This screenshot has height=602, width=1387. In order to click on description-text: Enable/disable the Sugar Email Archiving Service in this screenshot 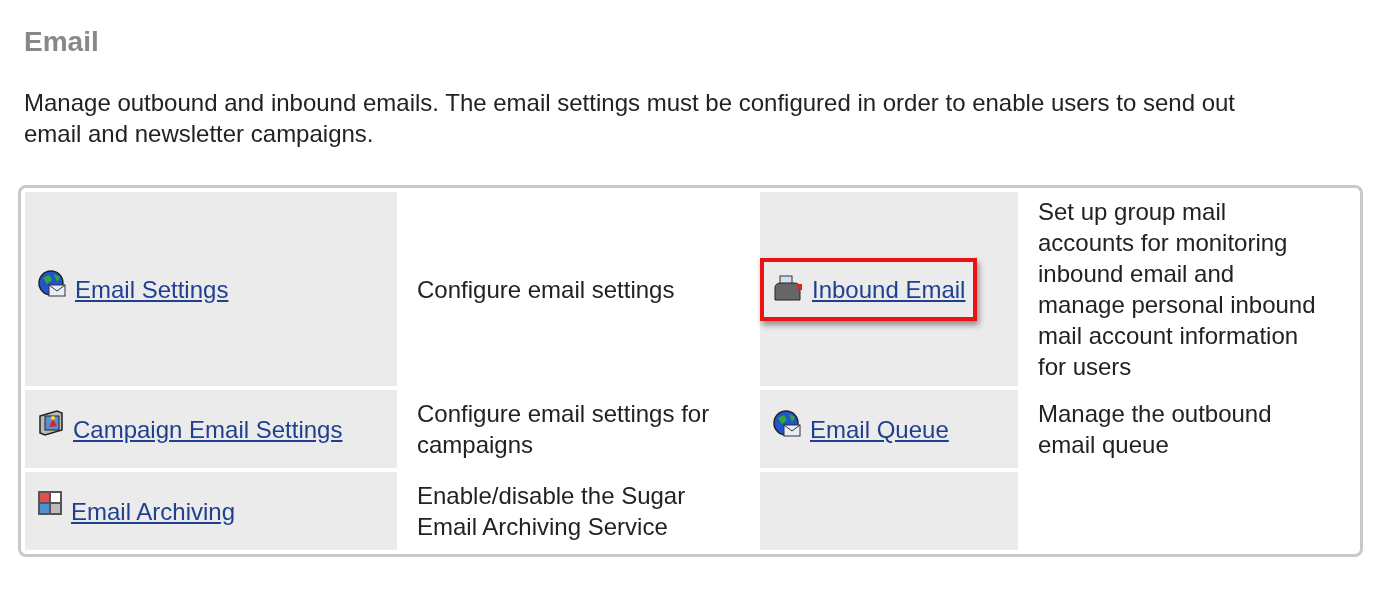, I will do `click(552, 511)`.